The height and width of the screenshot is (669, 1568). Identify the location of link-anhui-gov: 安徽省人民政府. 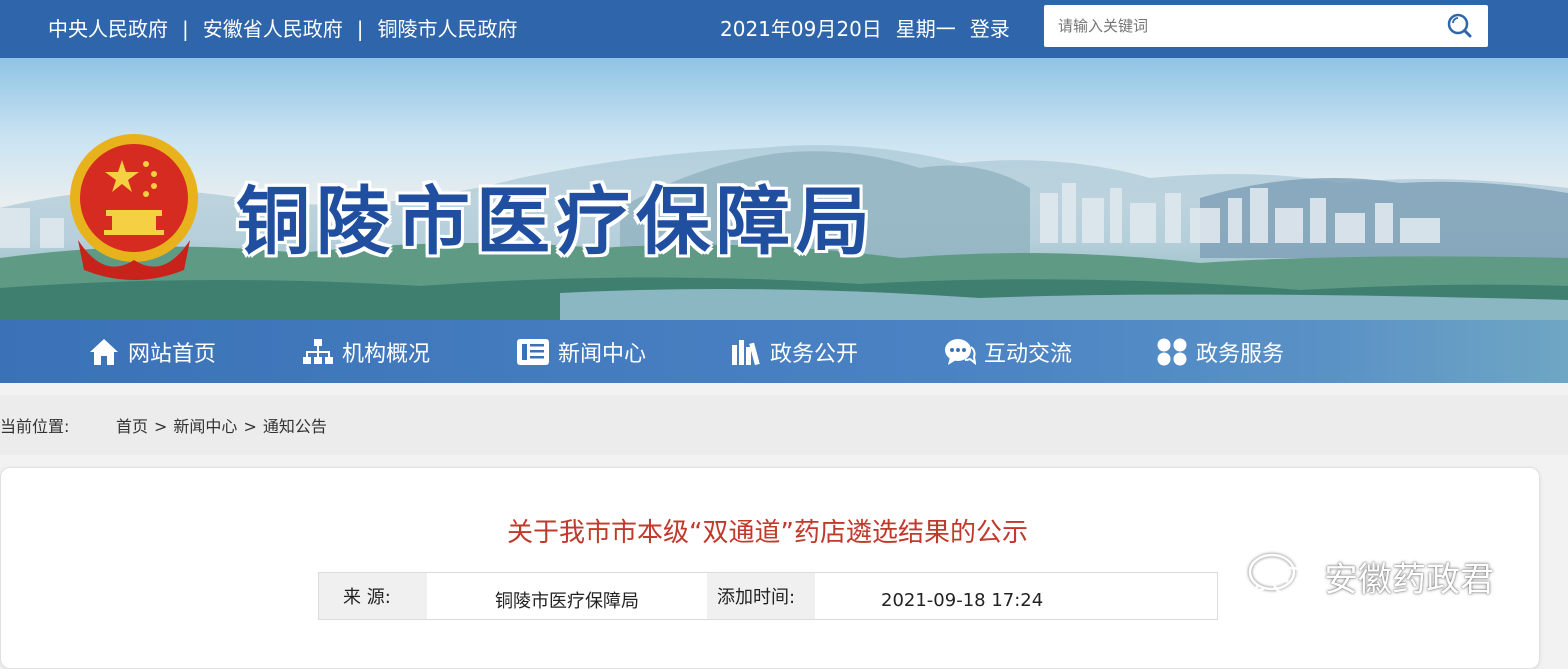
(273, 29).